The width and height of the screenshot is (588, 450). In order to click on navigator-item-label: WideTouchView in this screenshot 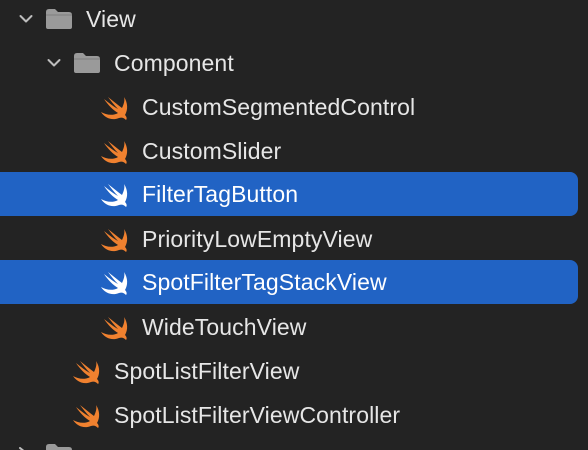, I will do `click(224, 327)`.